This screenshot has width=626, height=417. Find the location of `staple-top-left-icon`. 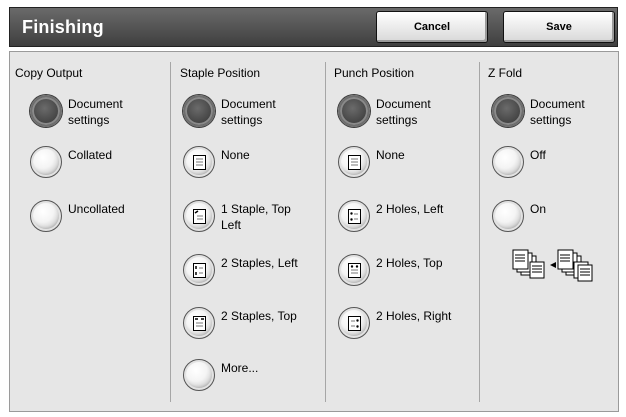

staple-top-left-icon is located at coordinates (199, 216).